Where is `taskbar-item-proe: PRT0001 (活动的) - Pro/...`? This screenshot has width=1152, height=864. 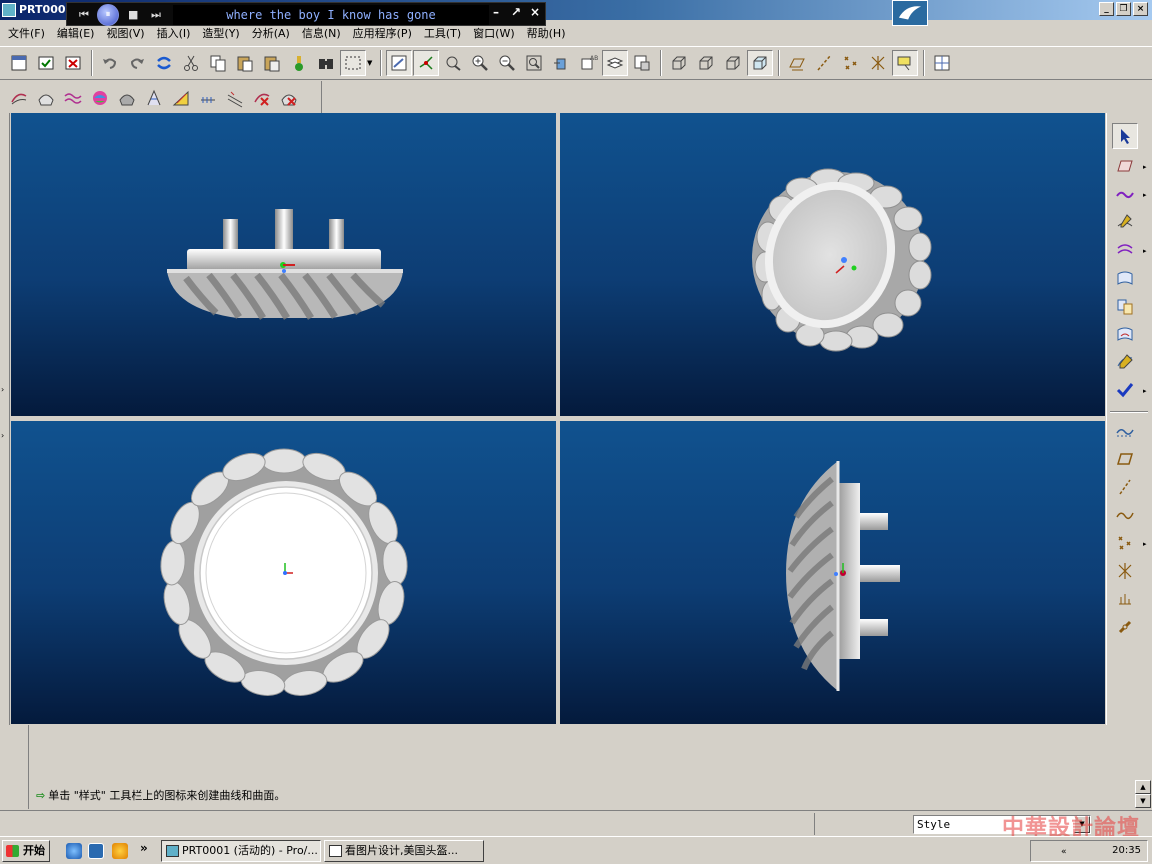
taskbar-item-proe: PRT0001 (活动的) - Pro/... is located at coordinates (241, 851).